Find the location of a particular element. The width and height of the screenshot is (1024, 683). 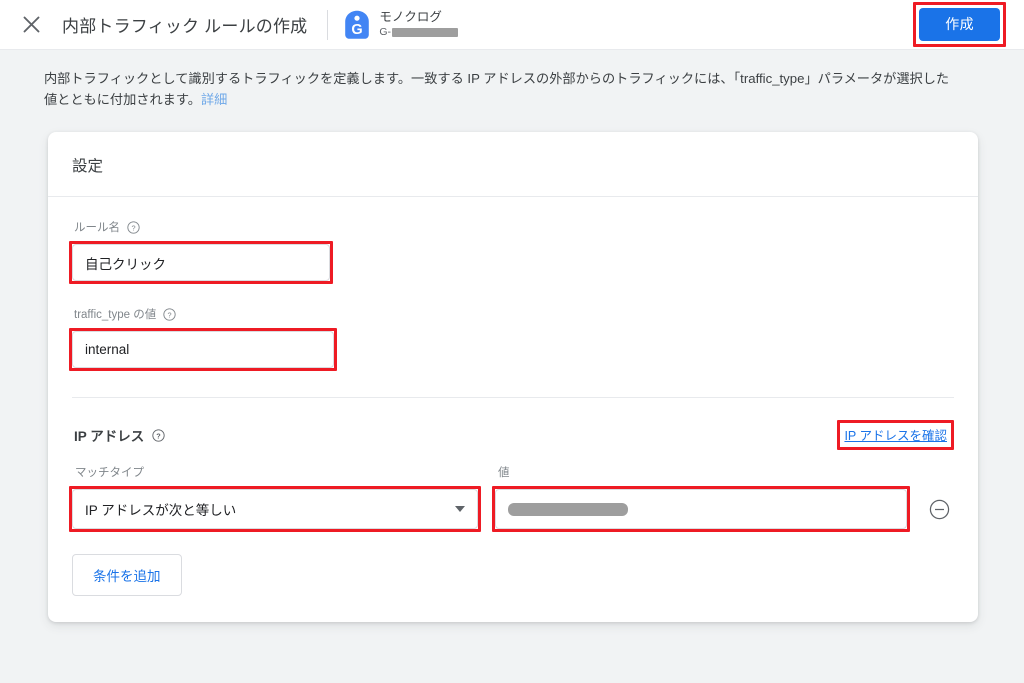

create-button-container: 作成 is located at coordinates (959, 24).